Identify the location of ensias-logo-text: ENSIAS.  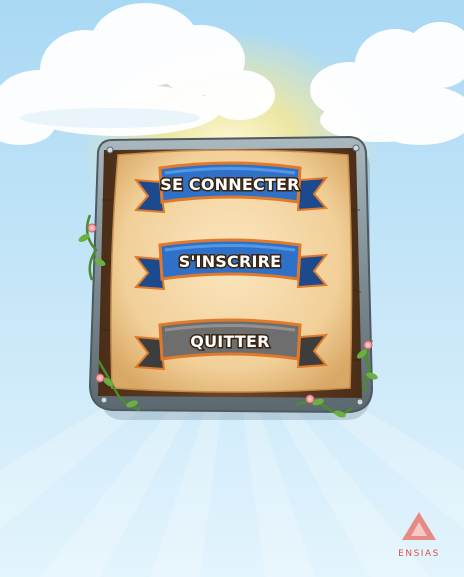
(419, 554).